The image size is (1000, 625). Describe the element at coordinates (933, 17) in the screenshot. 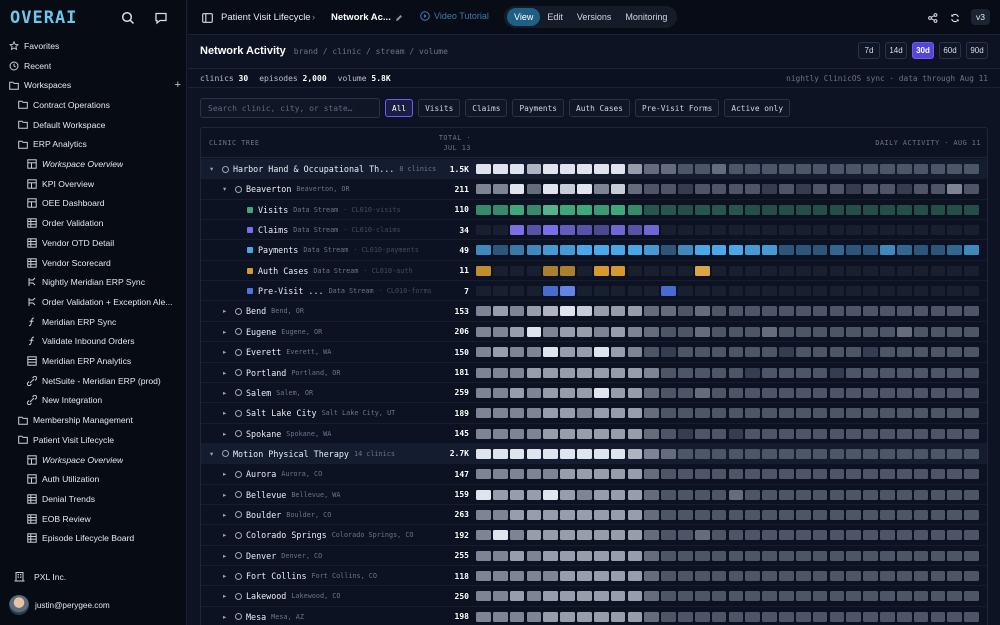

I see `share-icon` at that location.